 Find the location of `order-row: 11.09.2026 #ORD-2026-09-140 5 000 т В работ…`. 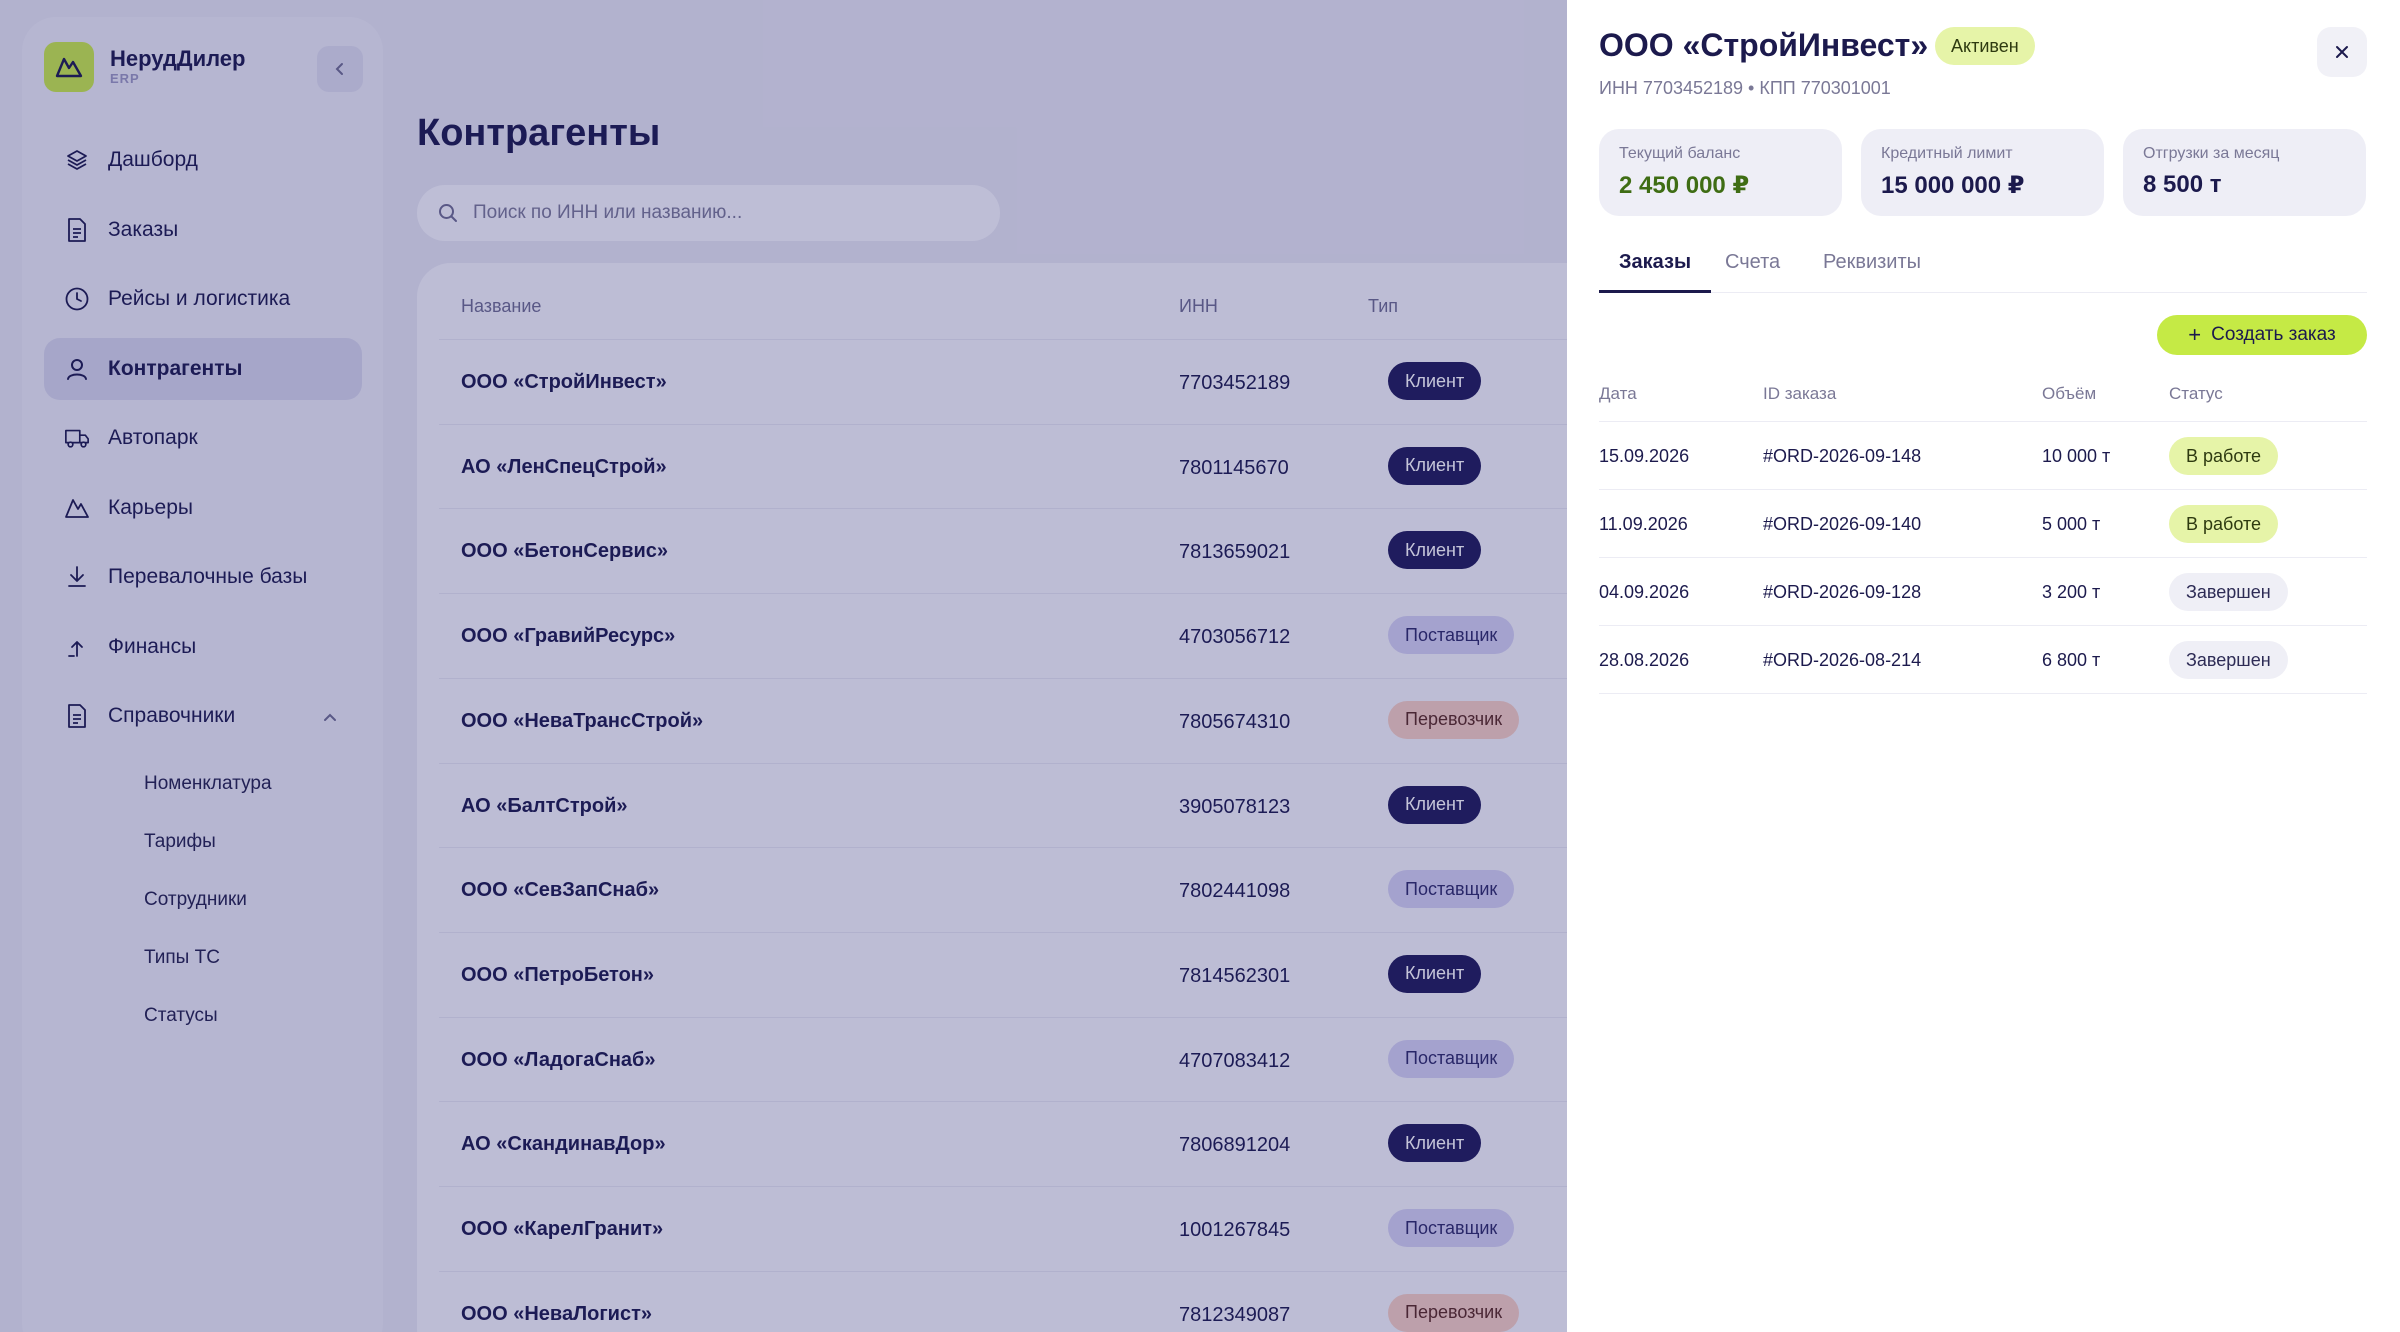

order-row: 11.09.2026 #ORD-2026-09-140 5 000 т В работ… is located at coordinates (1983, 524).